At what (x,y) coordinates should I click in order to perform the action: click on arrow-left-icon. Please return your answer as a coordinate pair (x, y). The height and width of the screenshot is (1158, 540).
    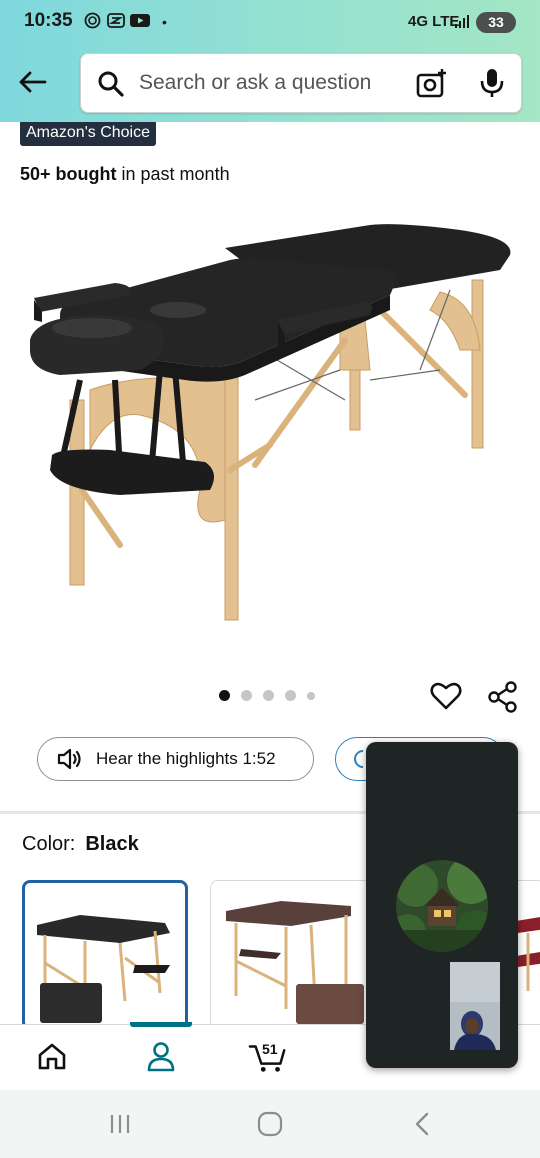
    Looking at the image, I should click on (33, 82).